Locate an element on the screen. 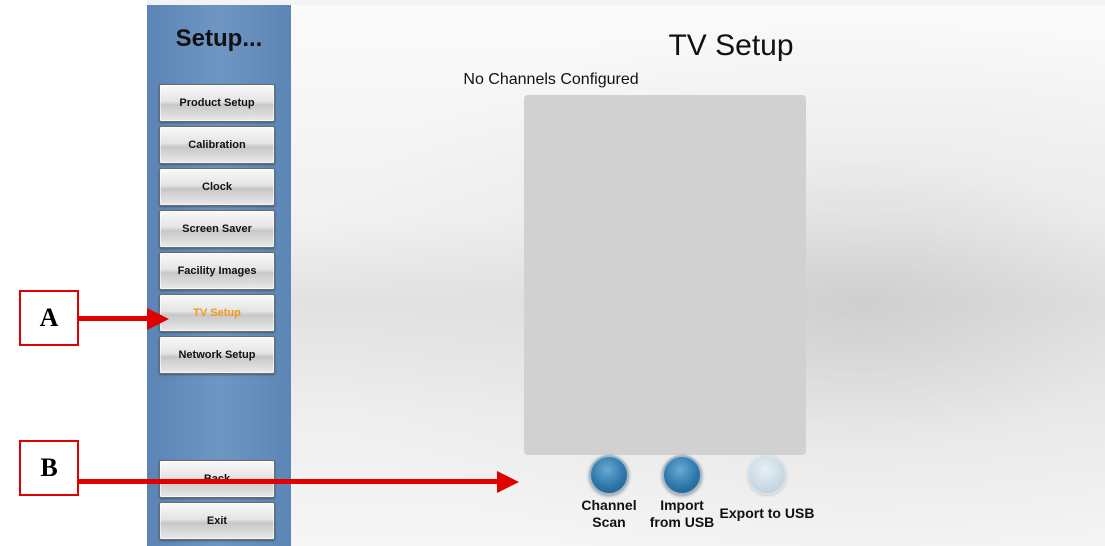 Image resolution: width=1105 pixels, height=546 pixels. callout-a-arrow-line is located at coordinates (114, 318).